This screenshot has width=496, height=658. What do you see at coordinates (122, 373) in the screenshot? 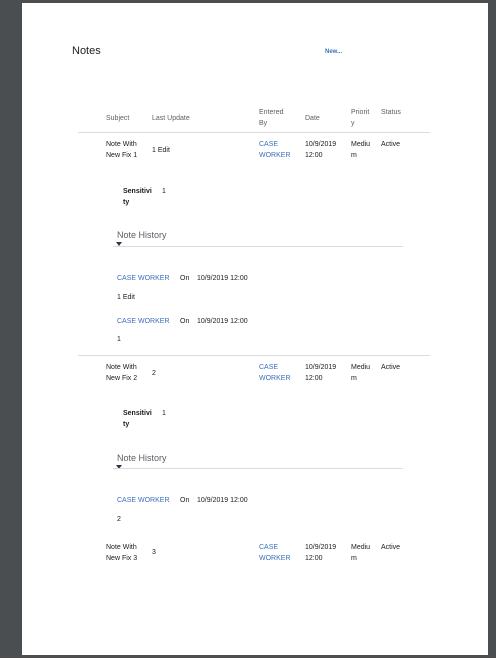
I see `subject: Note With New Fix 2` at bounding box center [122, 373].